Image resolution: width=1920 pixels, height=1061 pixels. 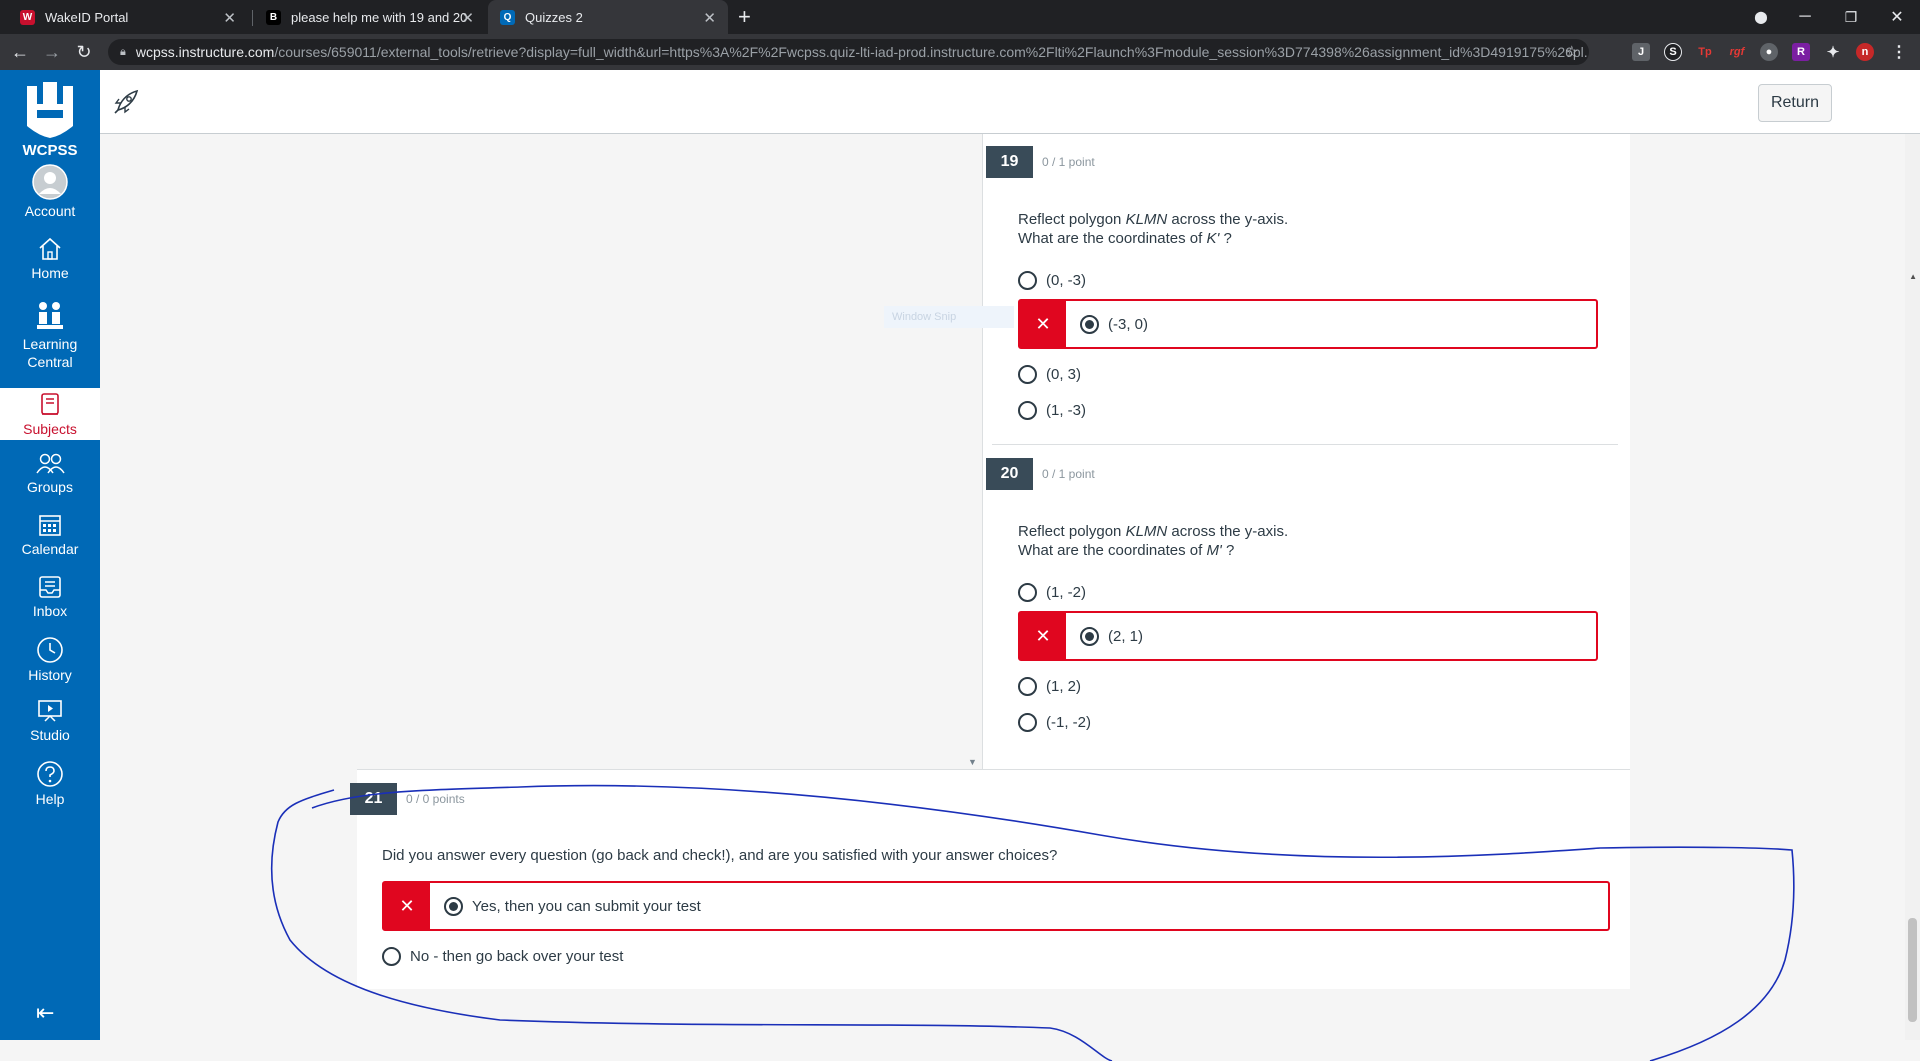 What do you see at coordinates (1673, 52) in the screenshot?
I see `extension-s-icon: S` at bounding box center [1673, 52].